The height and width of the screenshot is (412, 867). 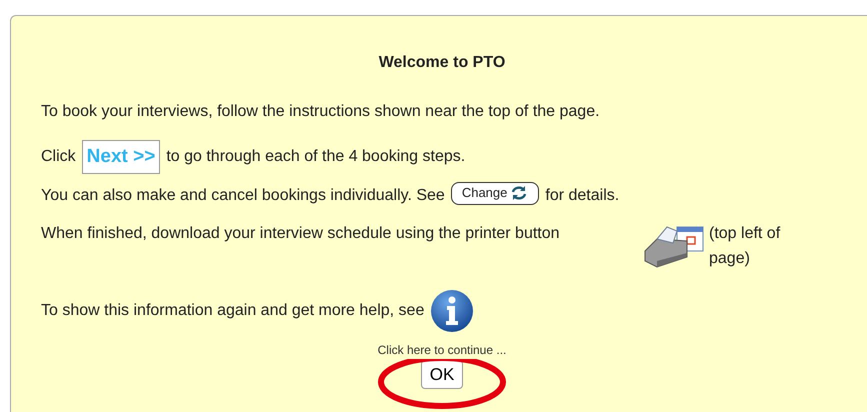 What do you see at coordinates (745, 246) in the screenshot?
I see `note-text: (top left of page)` at bounding box center [745, 246].